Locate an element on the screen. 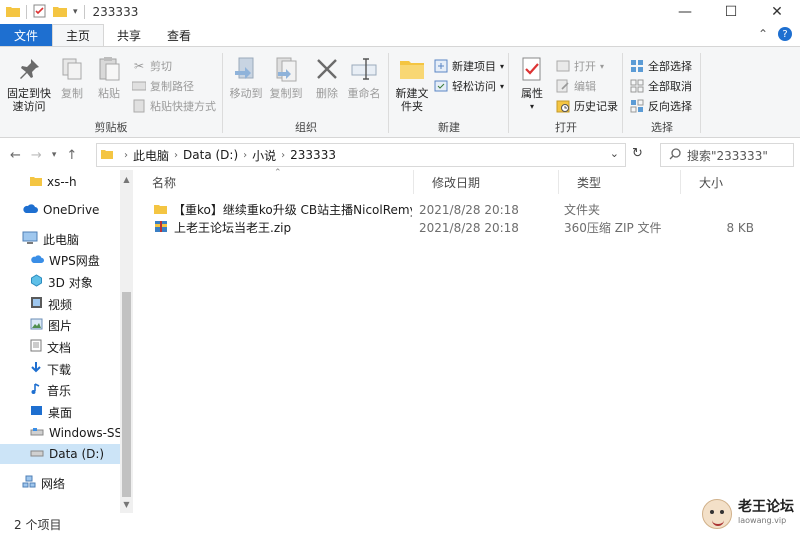  sidebar-item-videos: 视频 is located at coordinates (60, 304).